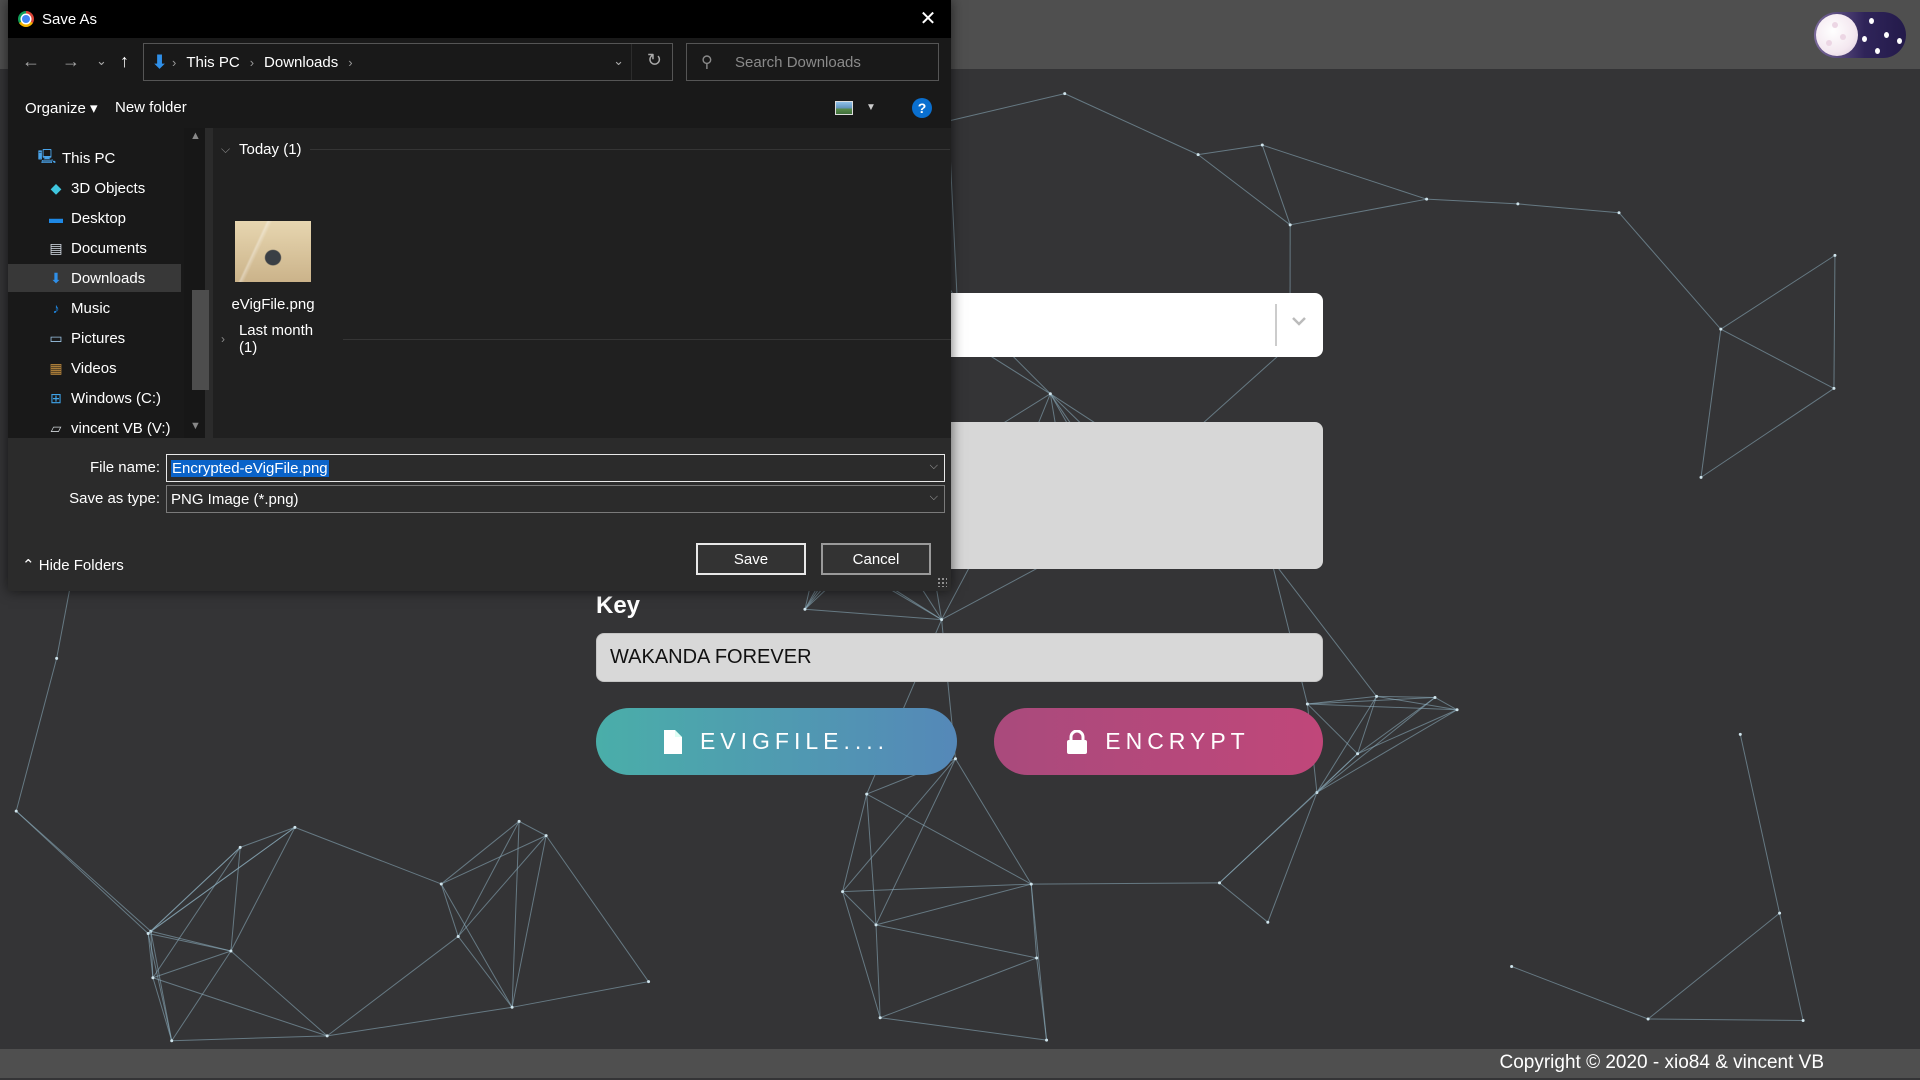 This screenshot has width=1920, height=1080. I want to click on file-item: eVigFile.png, so click(273, 267).